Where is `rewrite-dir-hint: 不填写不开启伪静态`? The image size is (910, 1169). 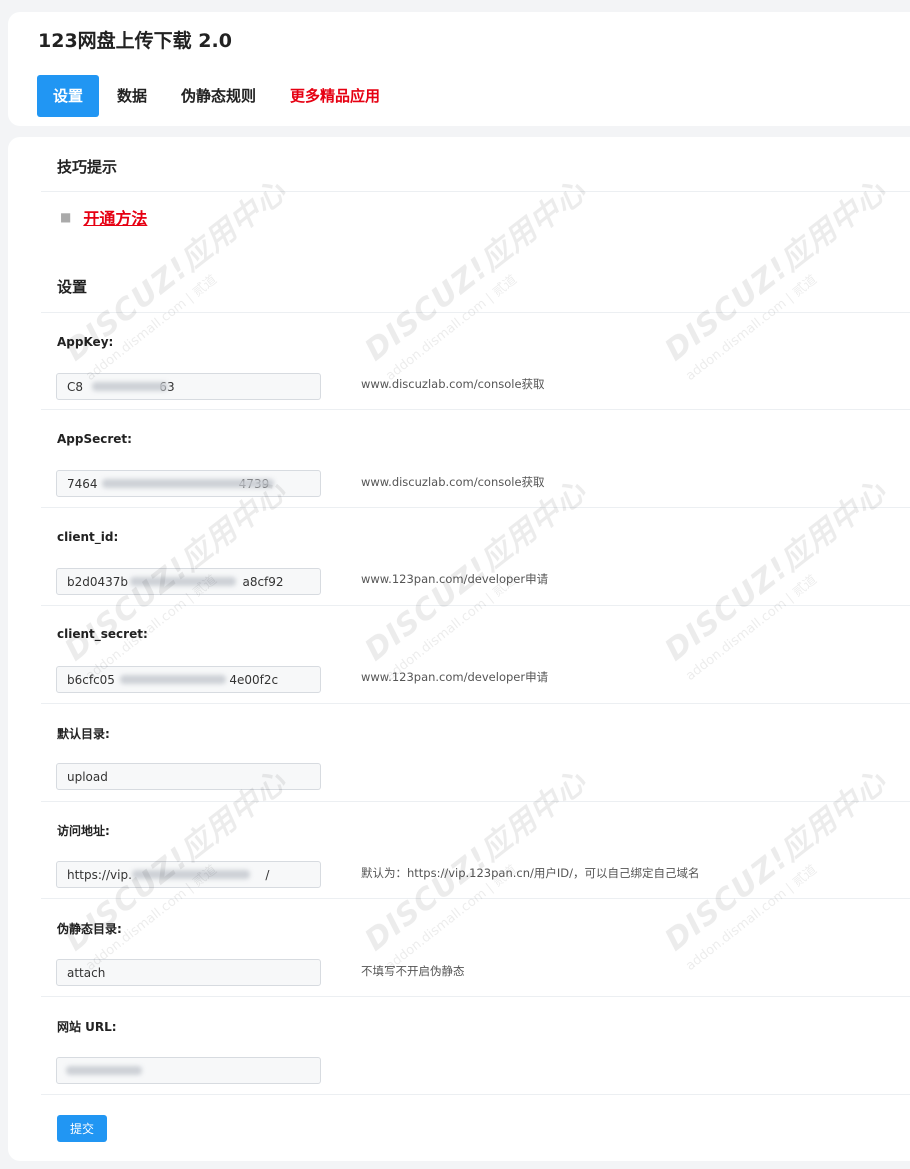 rewrite-dir-hint: 不填写不开启伪静态 is located at coordinates (413, 971).